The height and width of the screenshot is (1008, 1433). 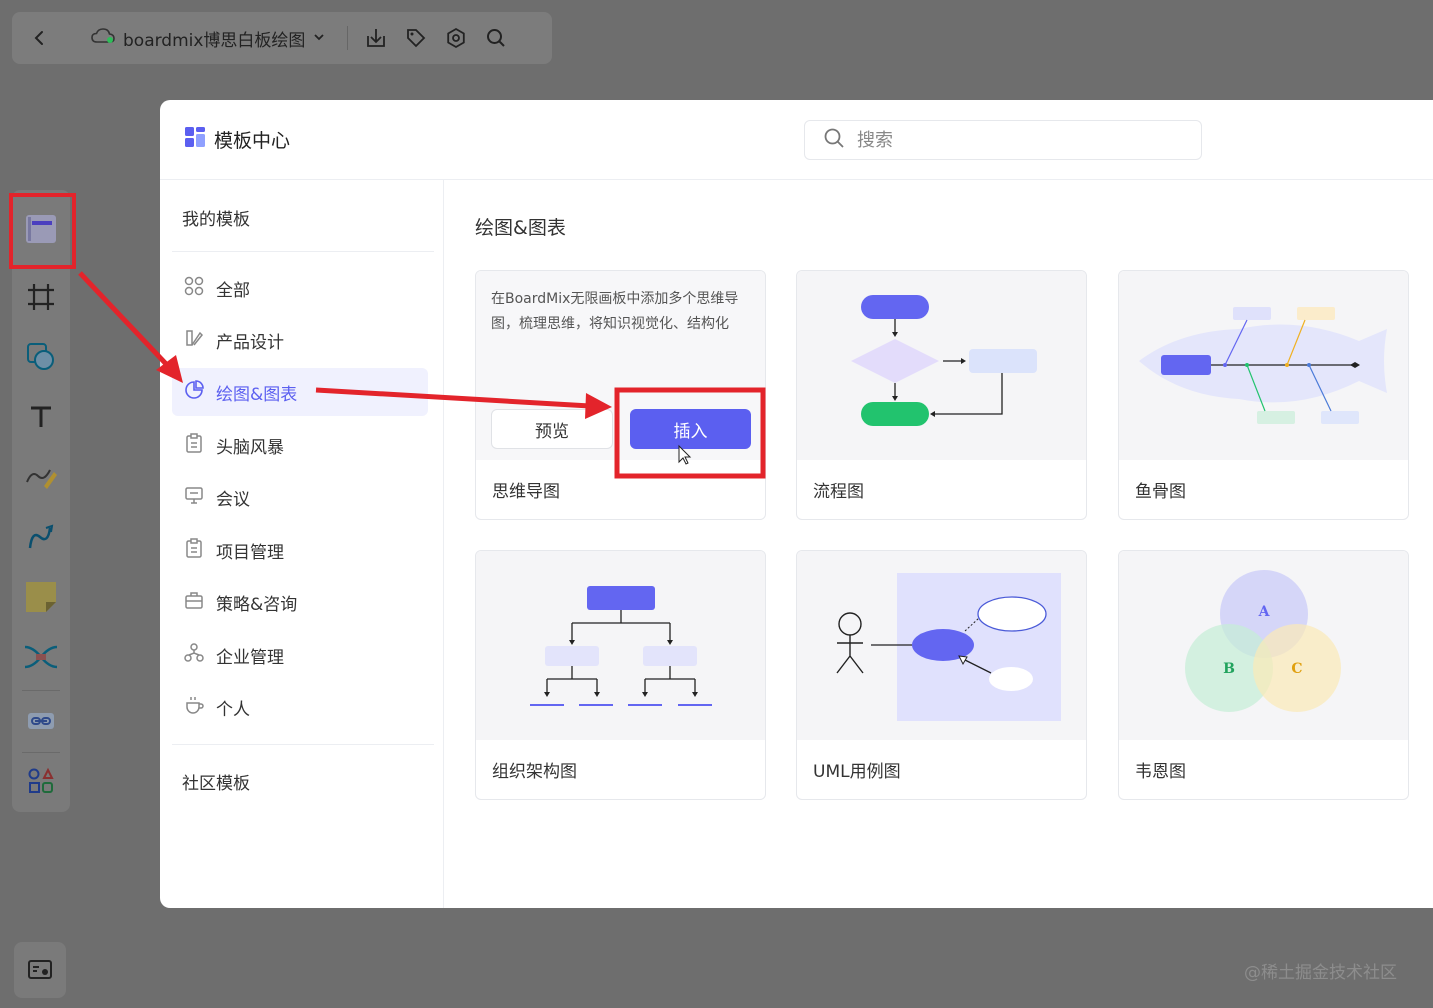 I want to click on card-description: 在BoardMix无限画板中添加多个思维导图，梳理思维，将知识视觉化、结构化, so click(x=615, y=311).